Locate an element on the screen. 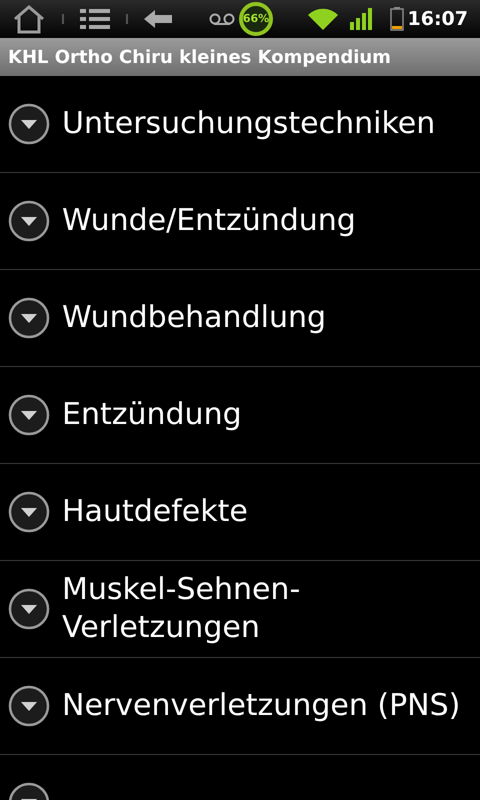 The image size is (480, 800). section-row: Muskel-Sehnen-Verletzungen is located at coordinates (240, 609).